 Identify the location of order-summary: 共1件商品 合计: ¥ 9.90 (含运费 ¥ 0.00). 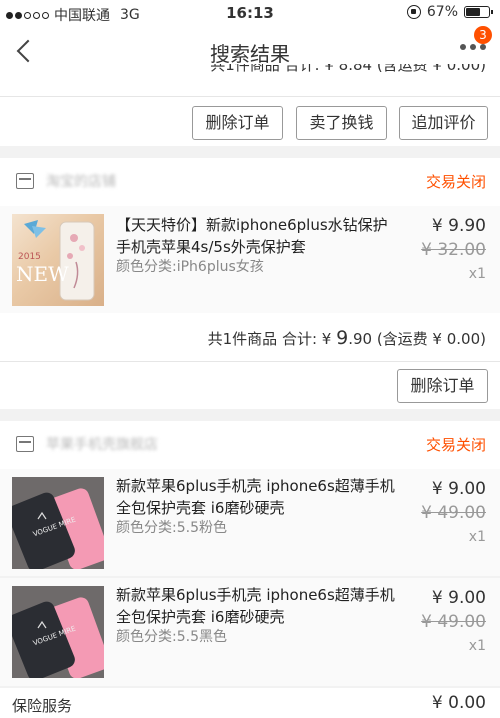
(346, 338).